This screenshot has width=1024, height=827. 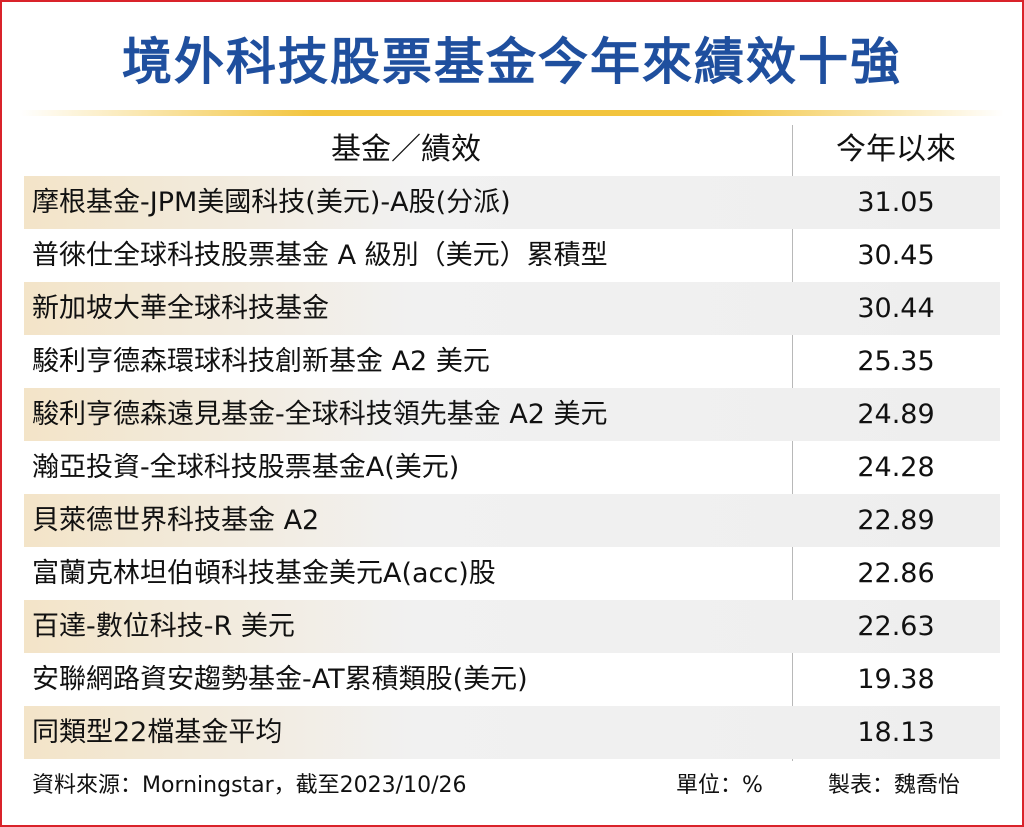 What do you see at coordinates (261, 361) in the screenshot?
I see `fund-name: 駿利亨德森環球科技創新基金 A2 美元` at bounding box center [261, 361].